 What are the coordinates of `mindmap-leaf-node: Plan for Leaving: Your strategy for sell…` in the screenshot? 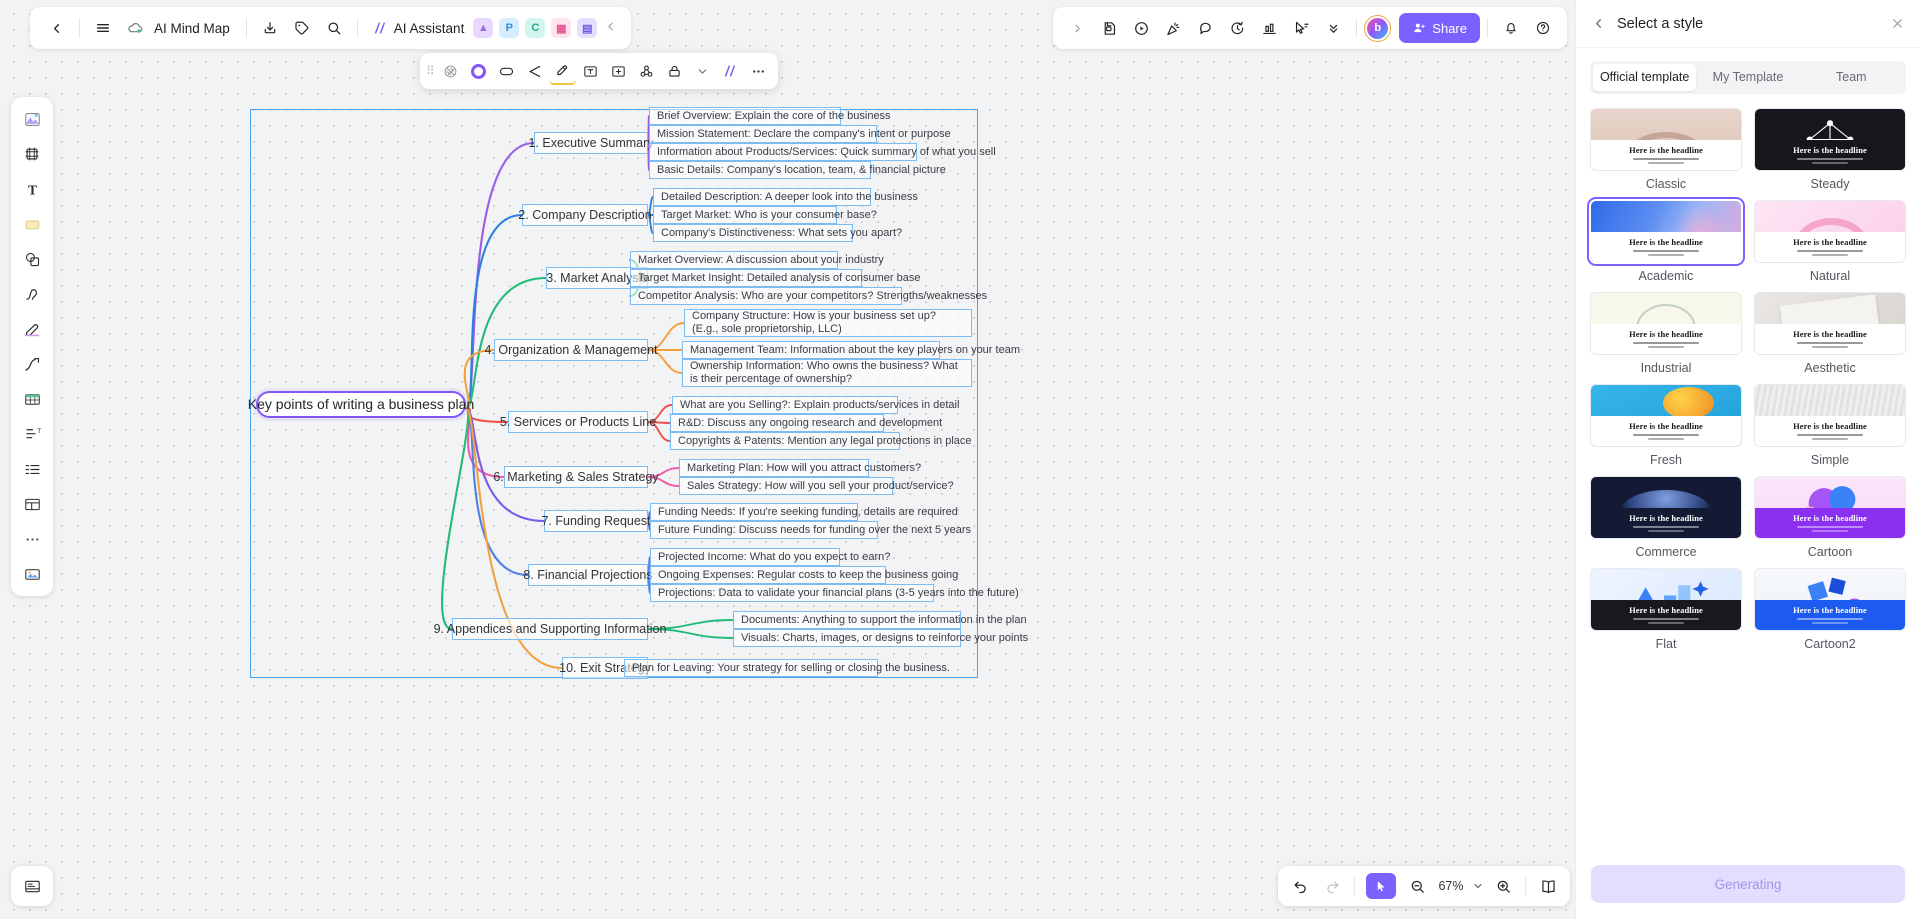 It's located at (787, 668).